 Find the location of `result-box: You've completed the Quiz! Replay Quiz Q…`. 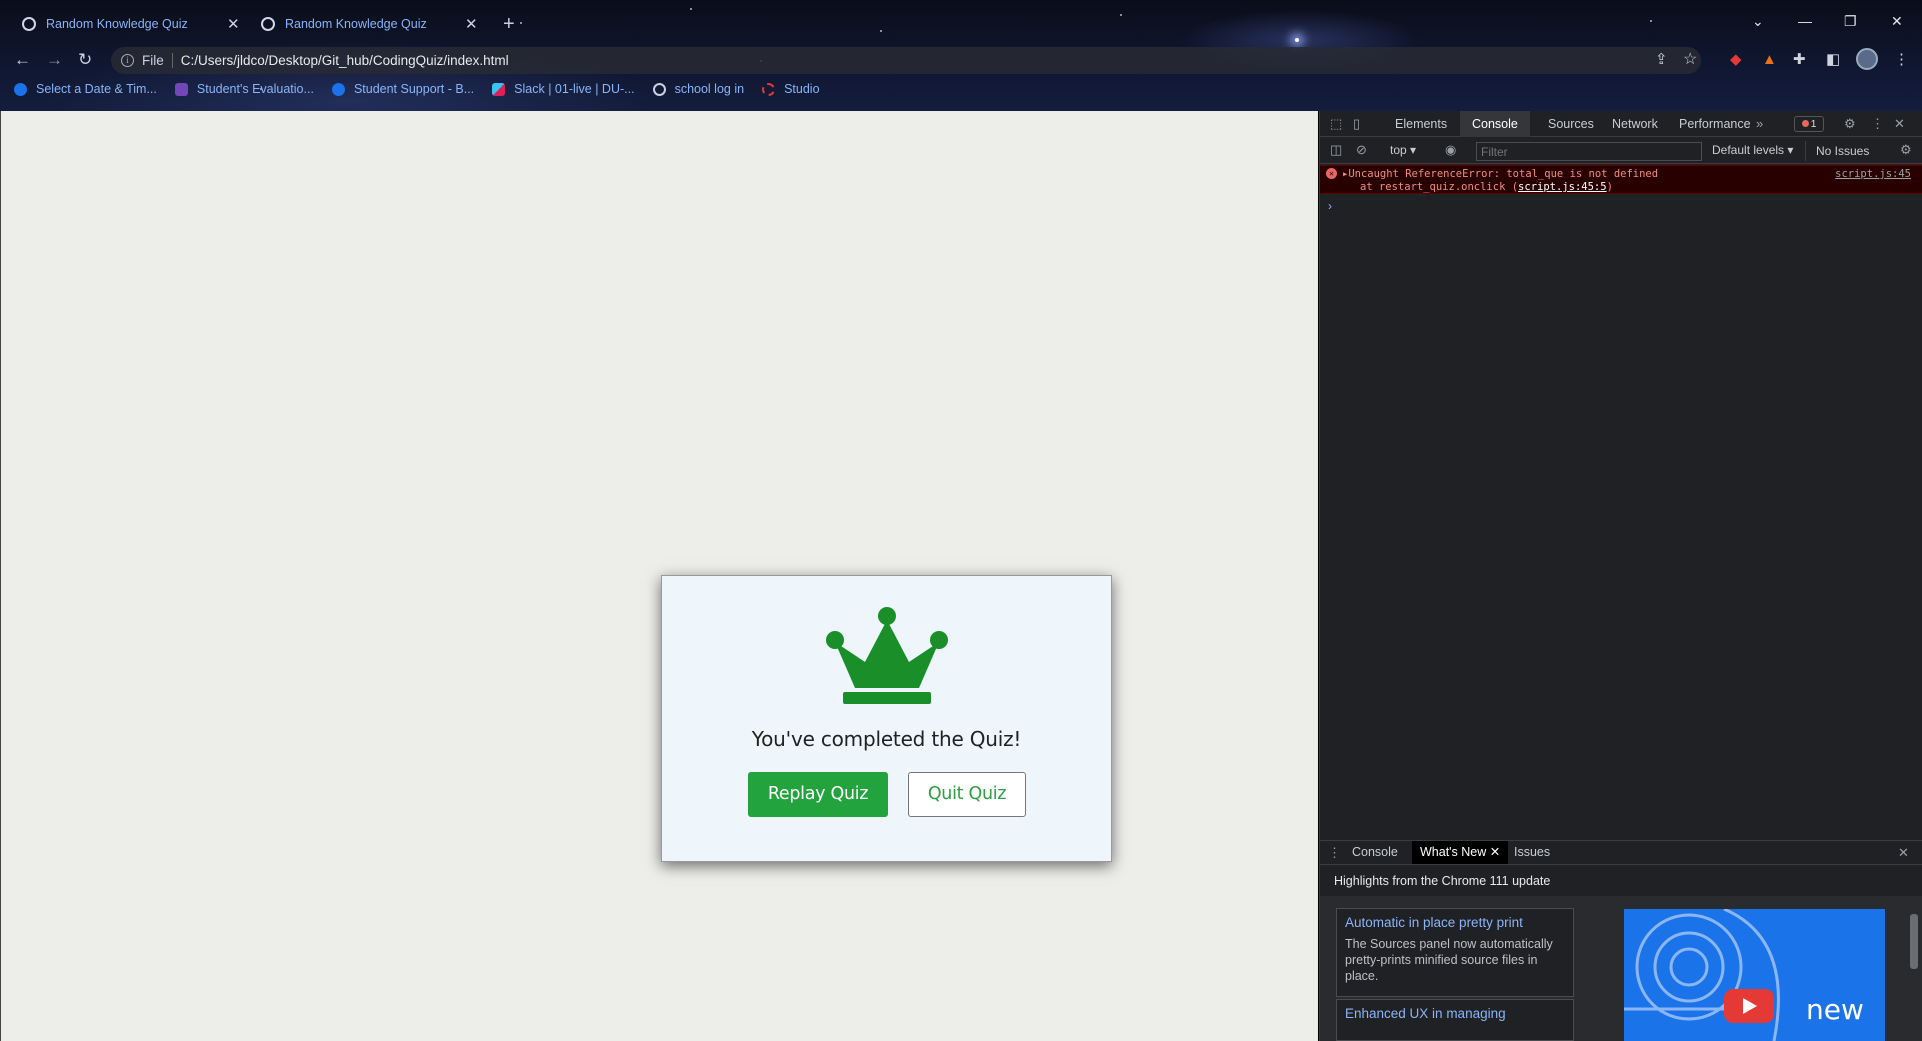

result-box: You've completed the Quiz! Replay Quiz Q… is located at coordinates (886, 718).